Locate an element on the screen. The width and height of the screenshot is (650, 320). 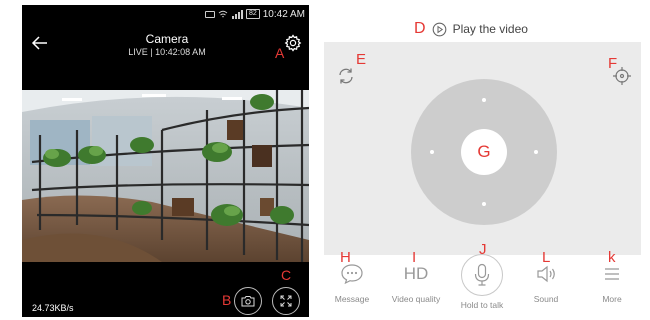
battery-indicator: 82 is located at coordinates (252, 14).